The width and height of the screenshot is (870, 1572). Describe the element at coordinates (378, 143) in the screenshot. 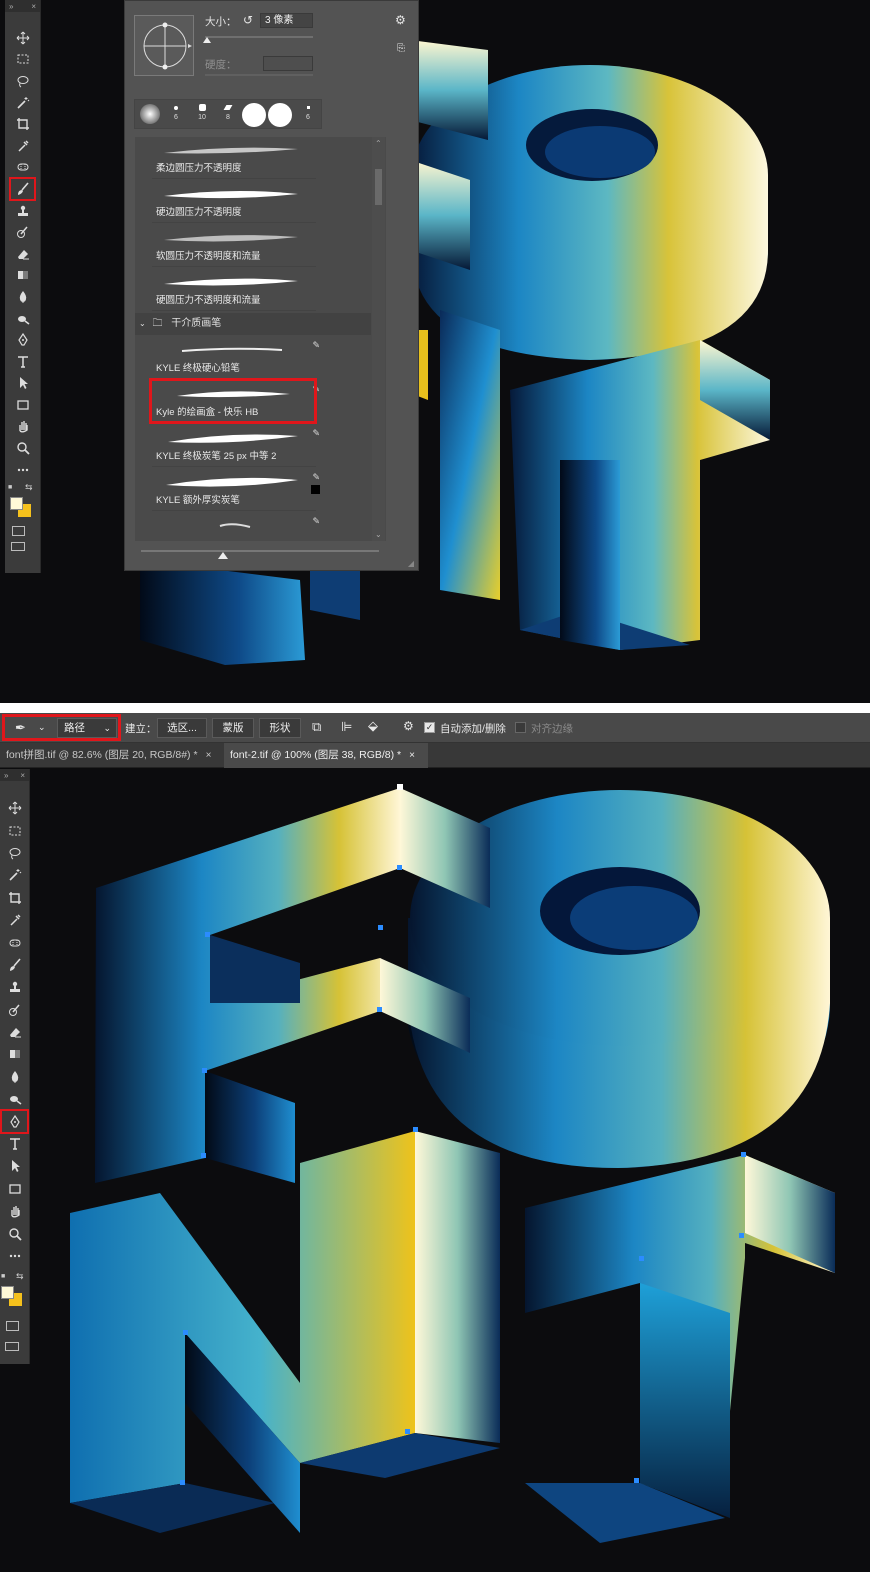

I see `scroll-up-icon: ⌃` at that location.